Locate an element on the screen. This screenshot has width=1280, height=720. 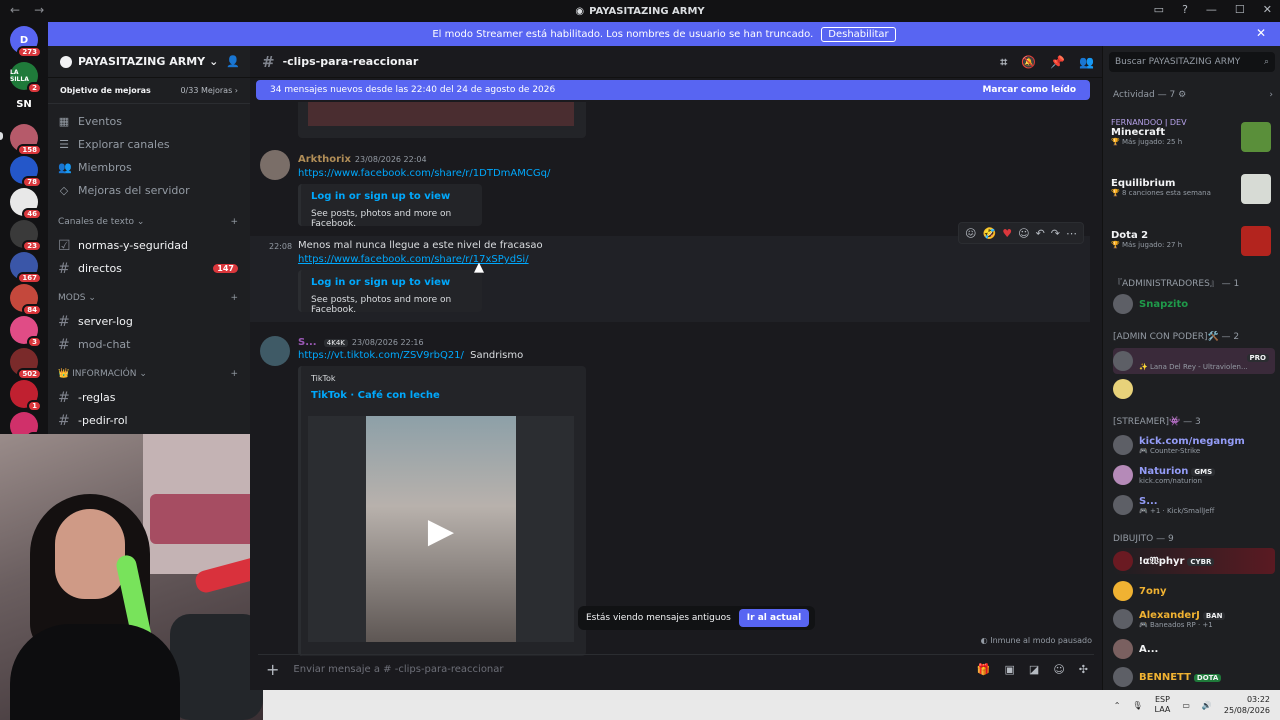
pin-icon: 📌 is located at coordinates (1057, 62).